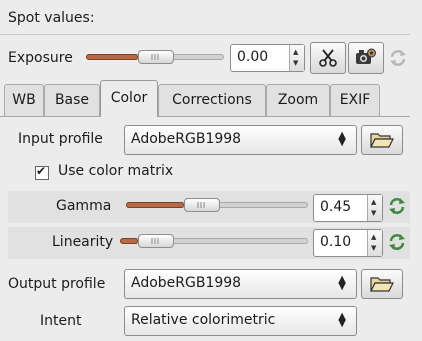 The width and height of the screenshot is (422, 341). I want to click on use-color-matrix-checkbox: ✔, so click(42, 172).